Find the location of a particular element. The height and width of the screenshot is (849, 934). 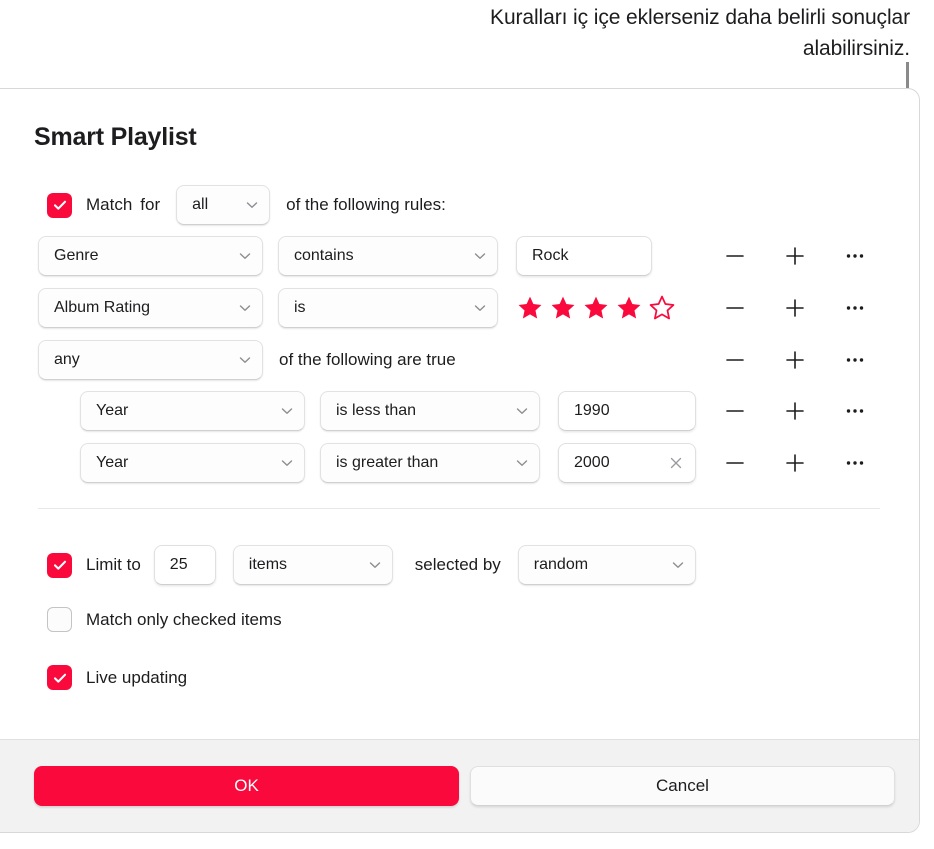

limit-unit-value: items is located at coordinates (268, 564).